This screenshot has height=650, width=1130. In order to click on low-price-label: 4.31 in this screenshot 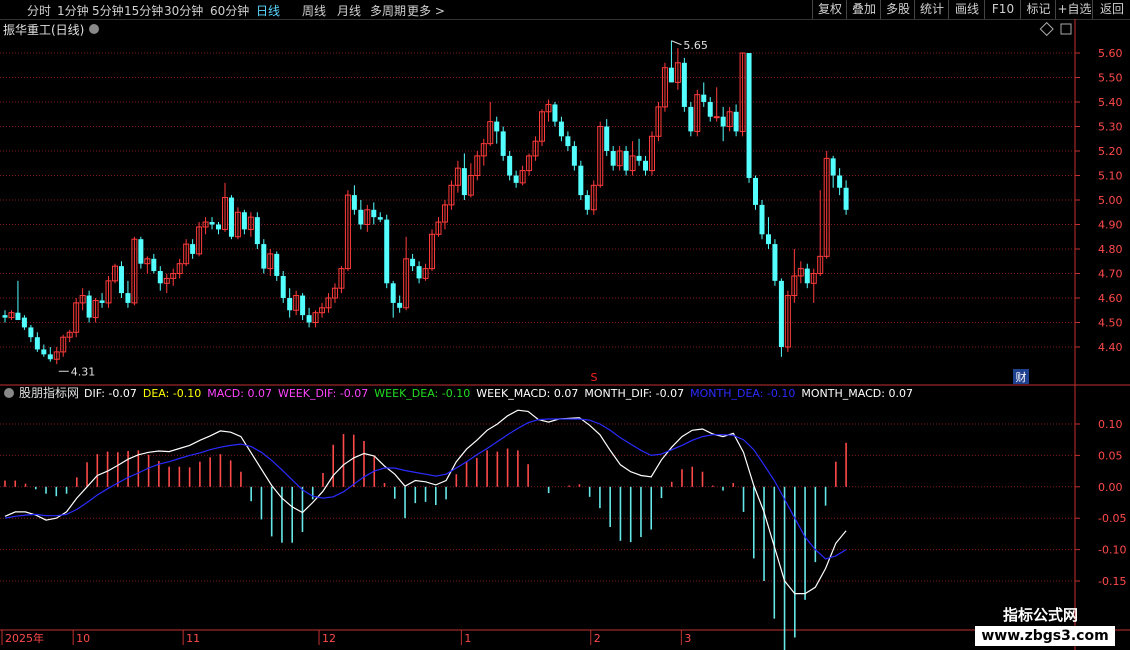, I will do `click(83, 371)`.